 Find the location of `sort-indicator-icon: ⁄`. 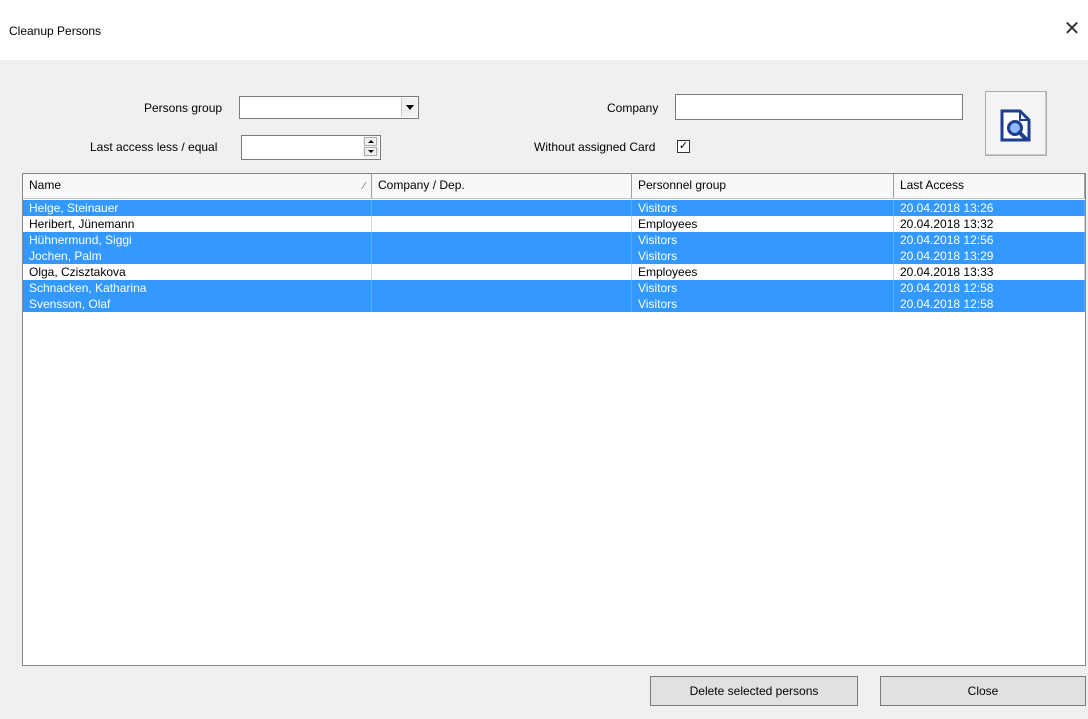

sort-indicator-icon: ⁄ is located at coordinates (364, 186).